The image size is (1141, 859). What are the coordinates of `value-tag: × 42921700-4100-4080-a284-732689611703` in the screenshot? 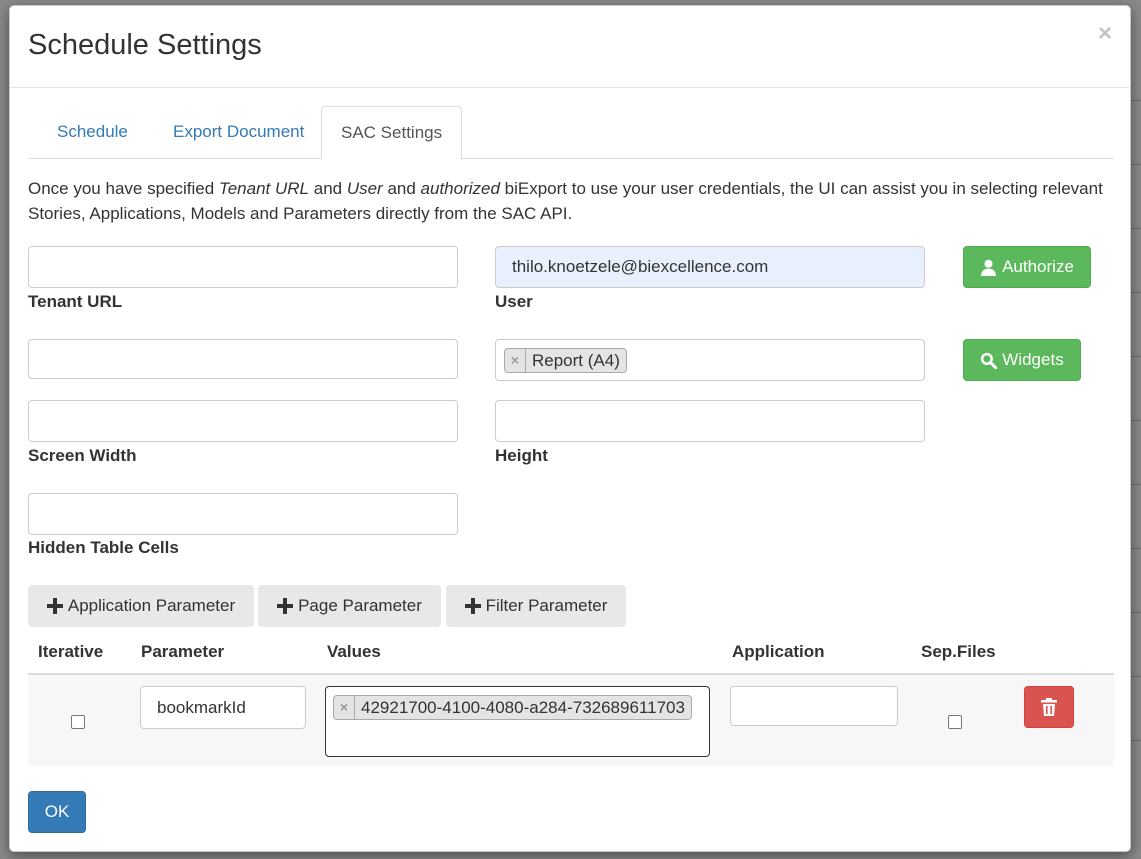 It's located at (512, 707).